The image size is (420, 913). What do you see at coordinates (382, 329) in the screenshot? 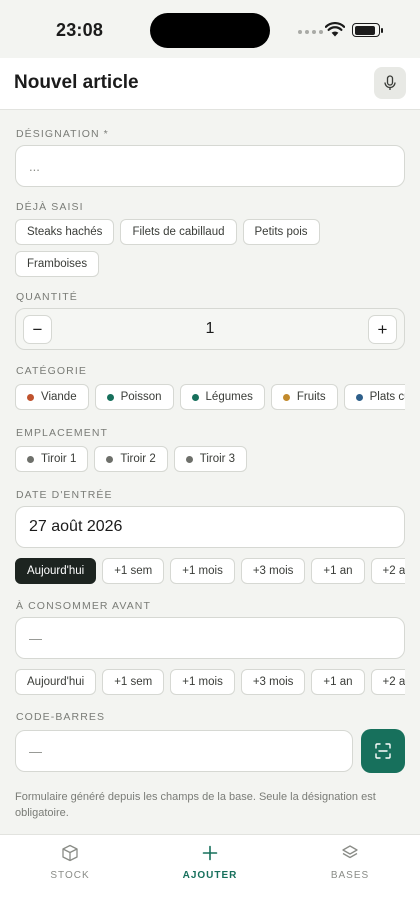
I see `increment-button: +` at bounding box center [382, 329].